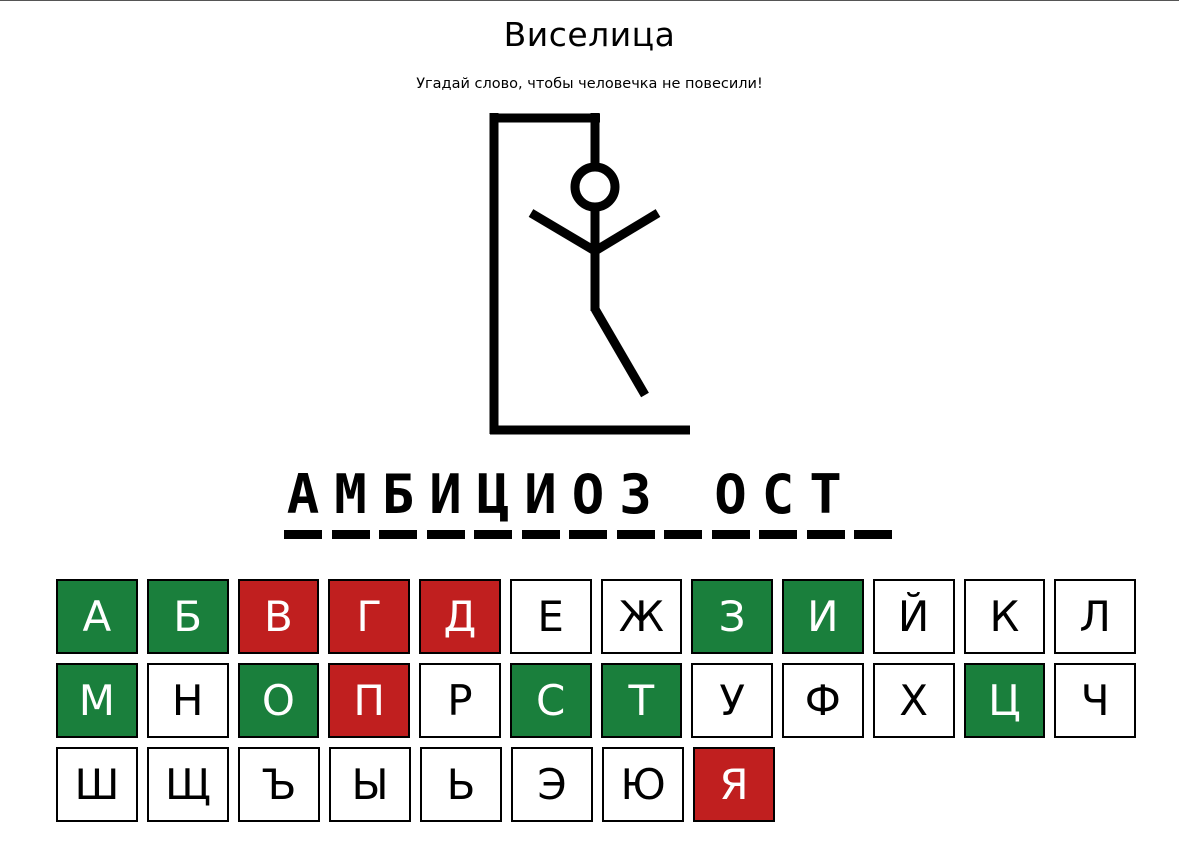  Describe the element at coordinates (626, 232) in the screenshot. I see `hangman-right-arm` at that location.